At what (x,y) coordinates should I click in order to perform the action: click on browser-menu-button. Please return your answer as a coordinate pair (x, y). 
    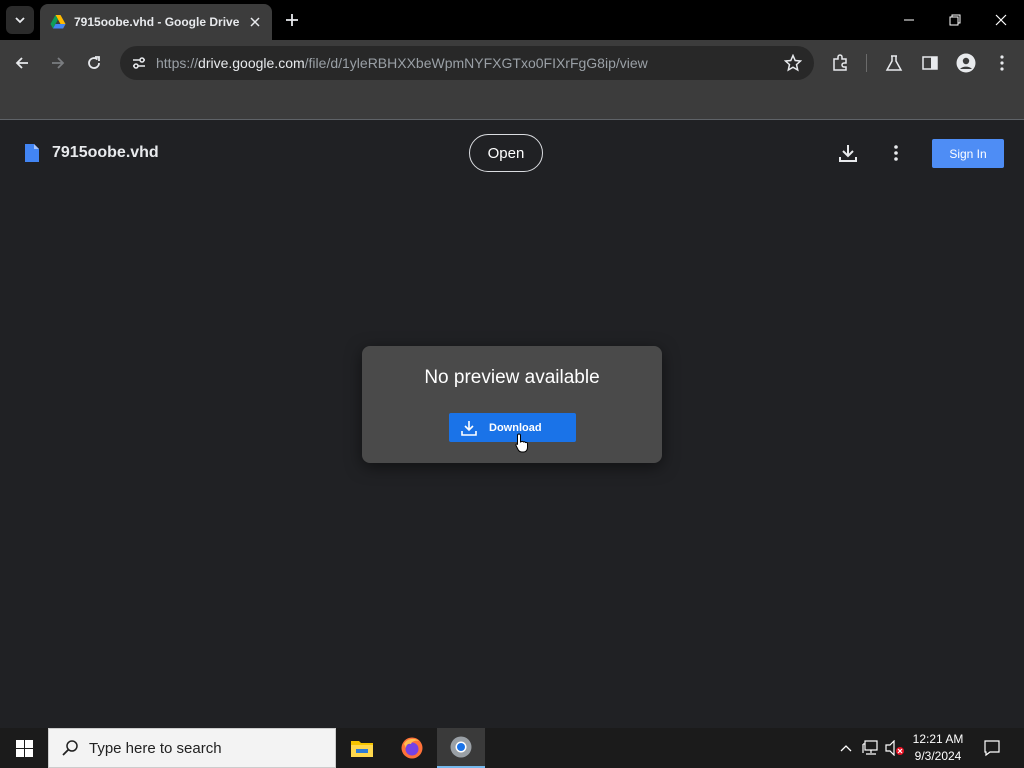
    Looking at the image, I should click on (1002, 63).